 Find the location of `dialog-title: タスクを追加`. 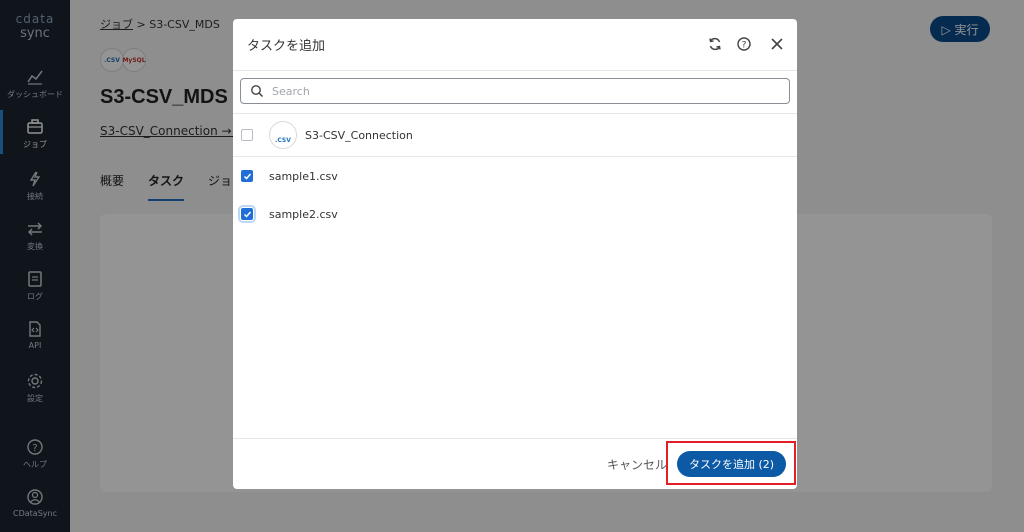

dialog-title: タスクを追加 is located at coordinates (286, 46).